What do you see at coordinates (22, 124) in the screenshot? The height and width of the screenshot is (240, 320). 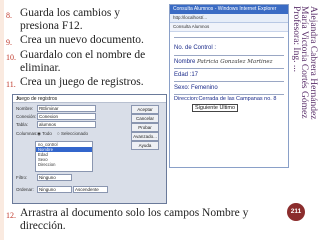 I see `table-label: Tabla:` at bounding box center [22, 124].